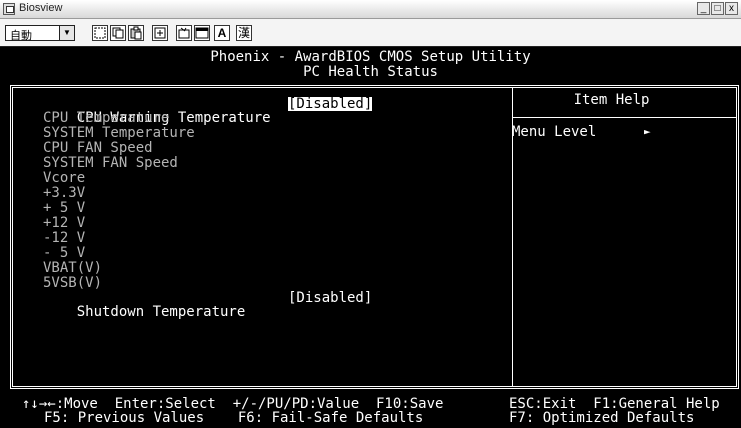 The width and height of the screenshot is (741, 428). What do you see at coordinates (64, 253) in the screenshot?
I see `setting-minus-5v: - 5 V` at bounding box center [64, 253].